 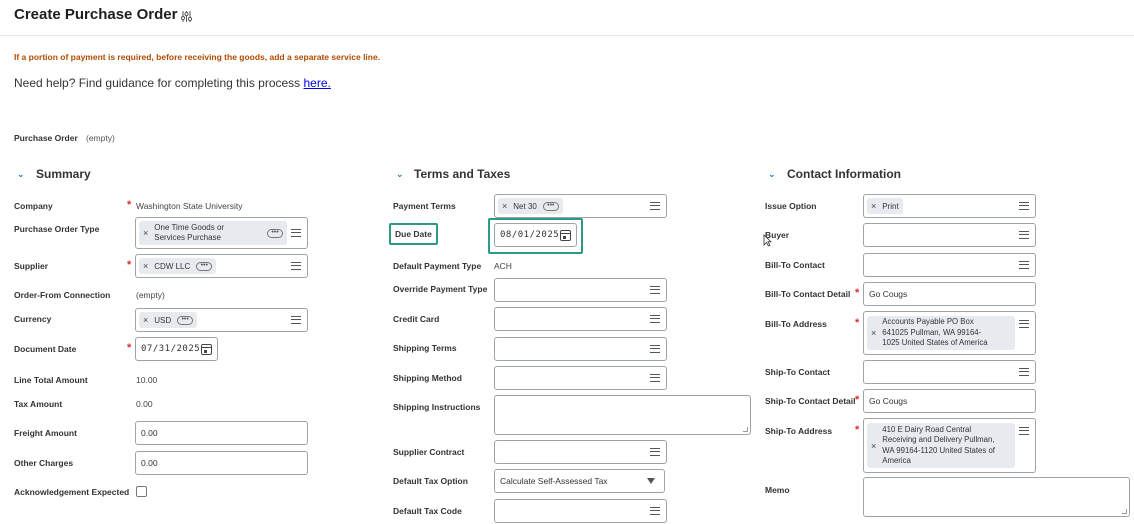 What do you see at coordinates (186, 16) in the screenshot?
I see `sliders-icon` at bounding box center [186, 16].